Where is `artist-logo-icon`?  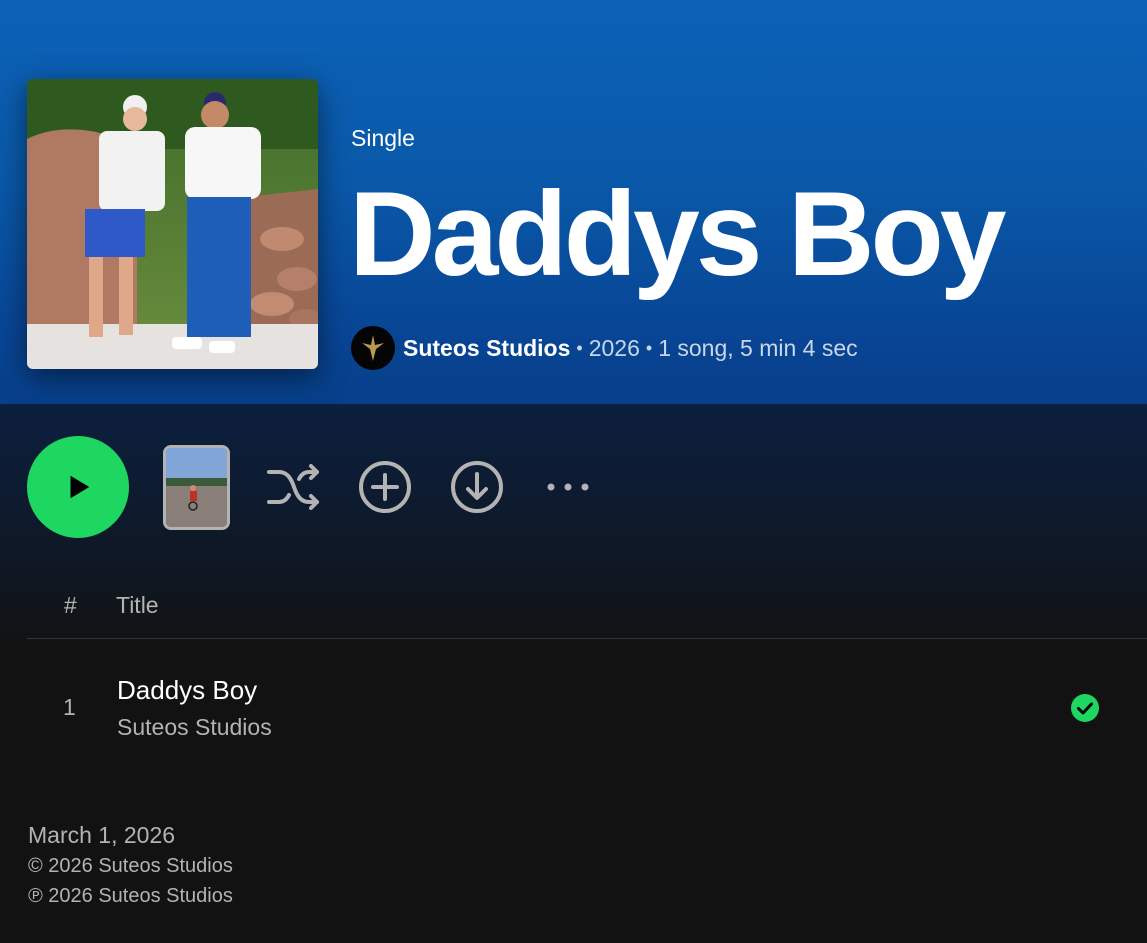 artist-logo-icon is located at coordinates (373, 348).